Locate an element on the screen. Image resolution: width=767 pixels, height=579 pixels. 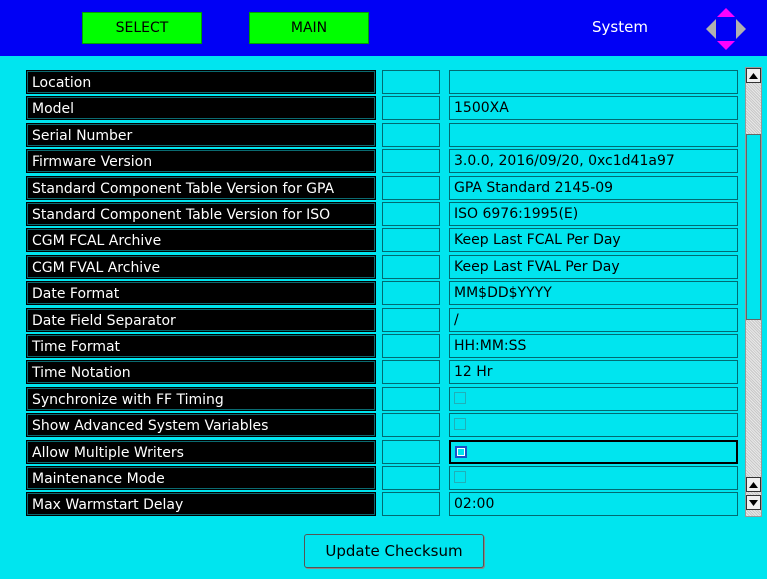
table-row: Time Format HH:MM:SS is located at coordinates (381, 347).